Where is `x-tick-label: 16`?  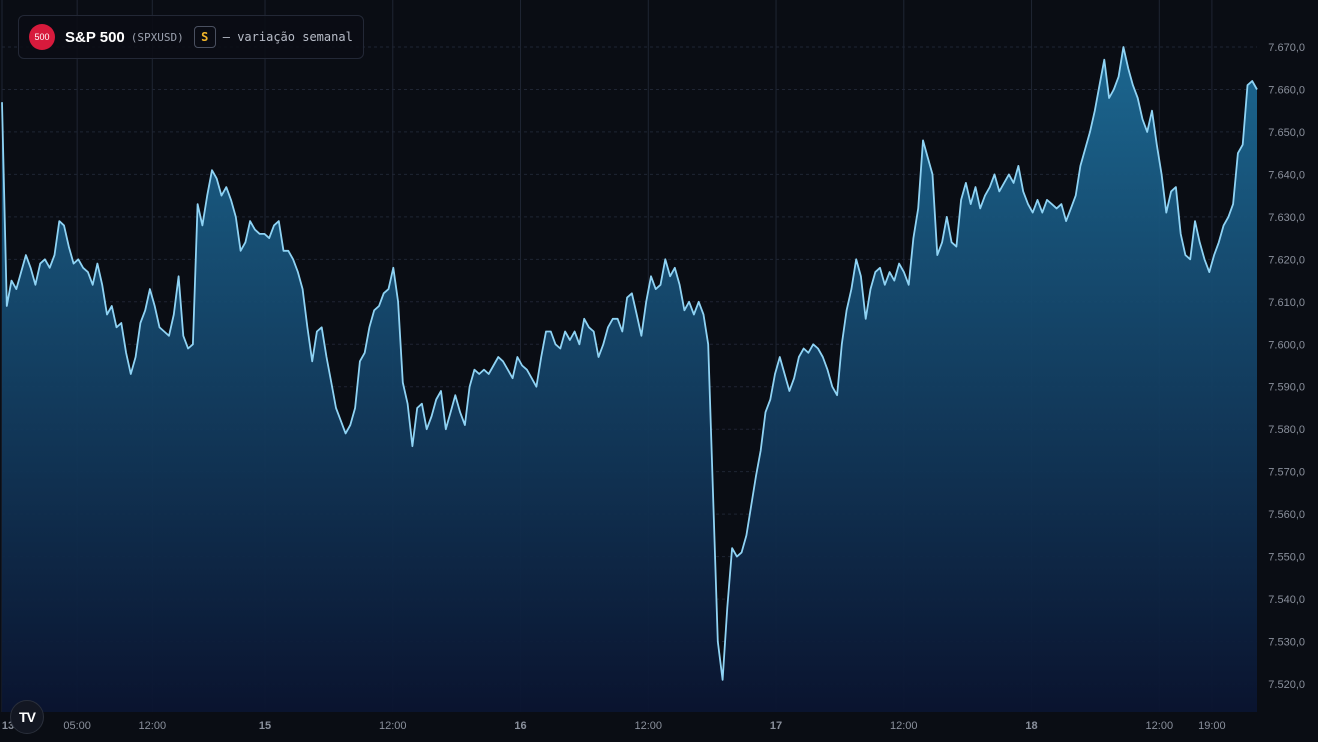 x-tick-label: 16 is located at coordinates (520, 726).